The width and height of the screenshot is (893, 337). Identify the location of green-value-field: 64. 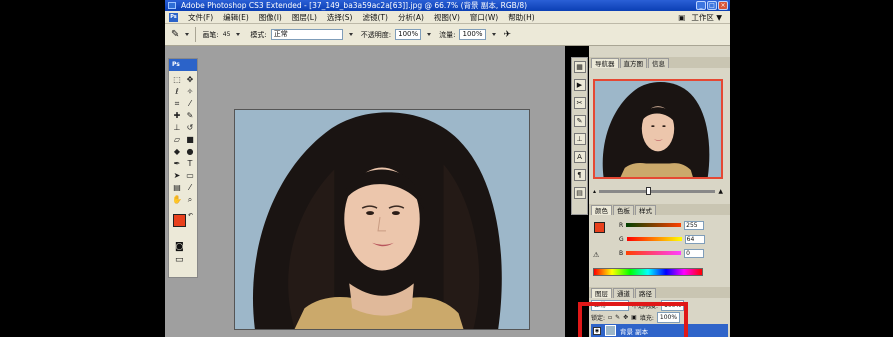
(694, 239).